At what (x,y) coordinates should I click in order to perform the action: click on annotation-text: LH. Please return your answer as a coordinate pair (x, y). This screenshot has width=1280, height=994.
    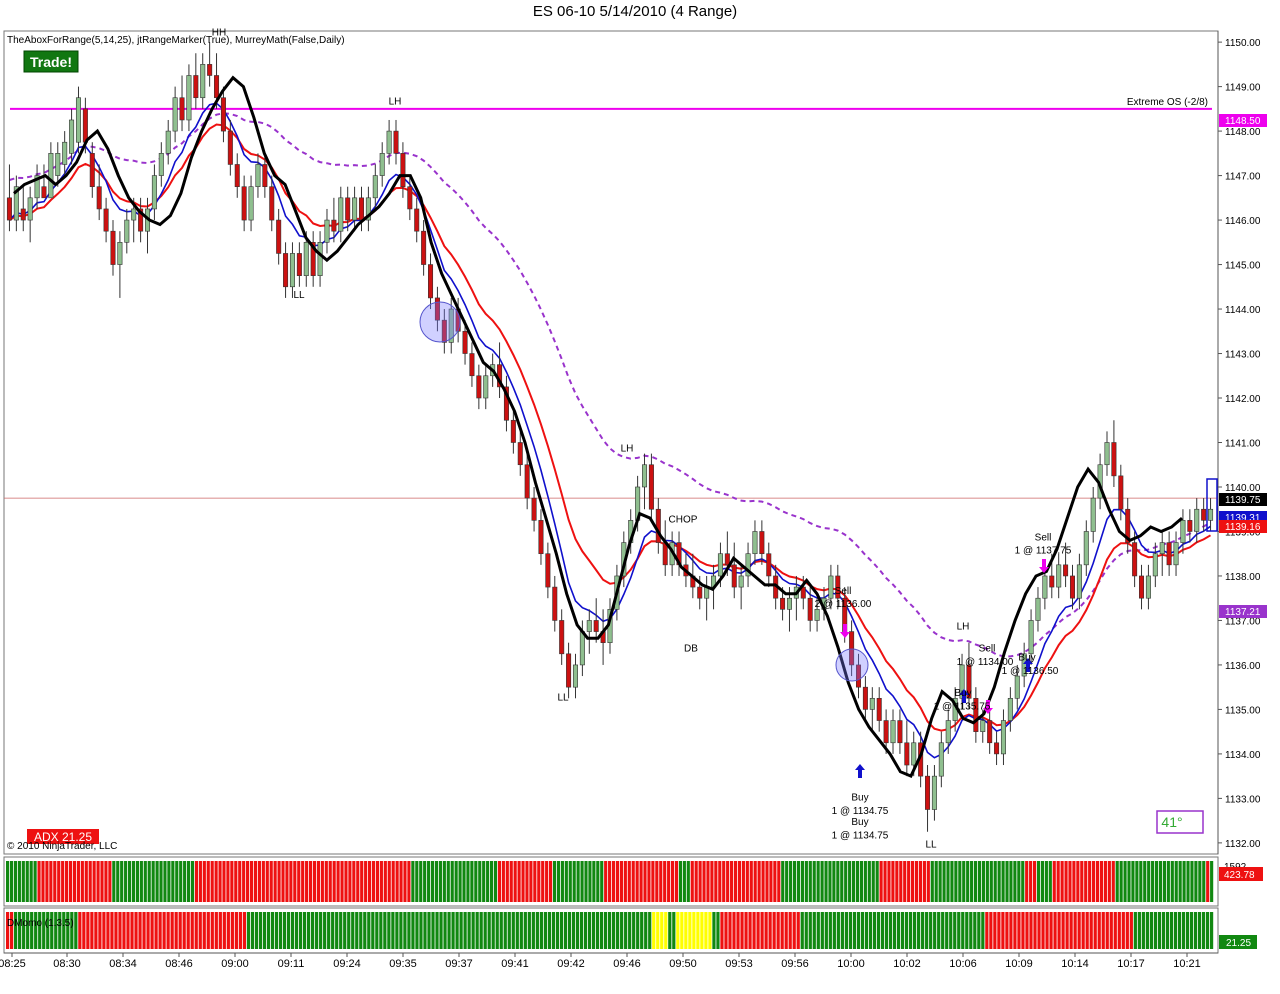
    Looking at the image, I should click on (395, 101).